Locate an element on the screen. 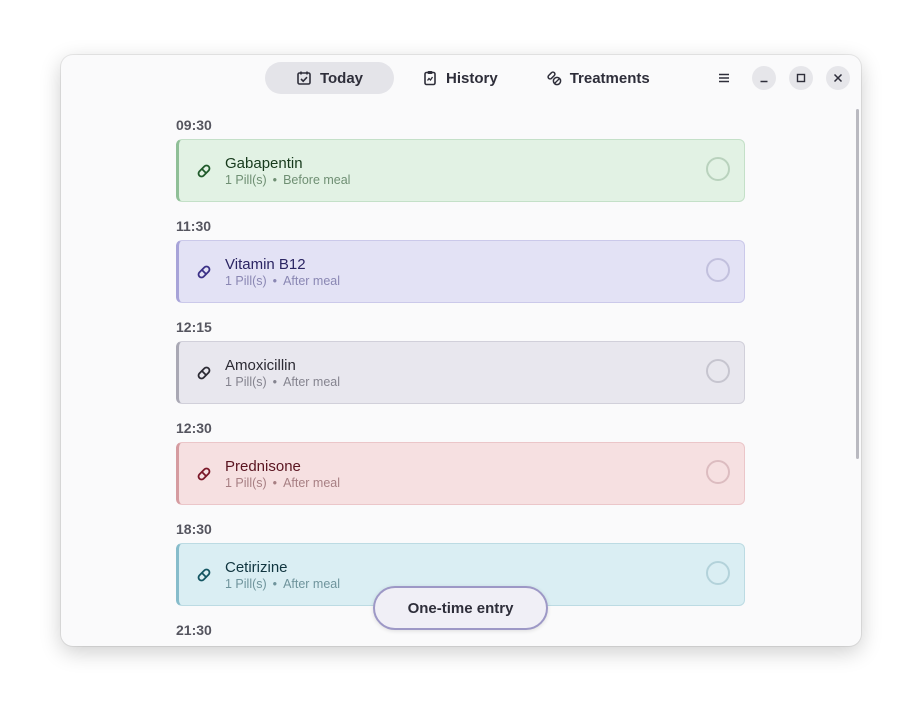  view-switcher: Today History Treatments is located at coordinates (467, 78).